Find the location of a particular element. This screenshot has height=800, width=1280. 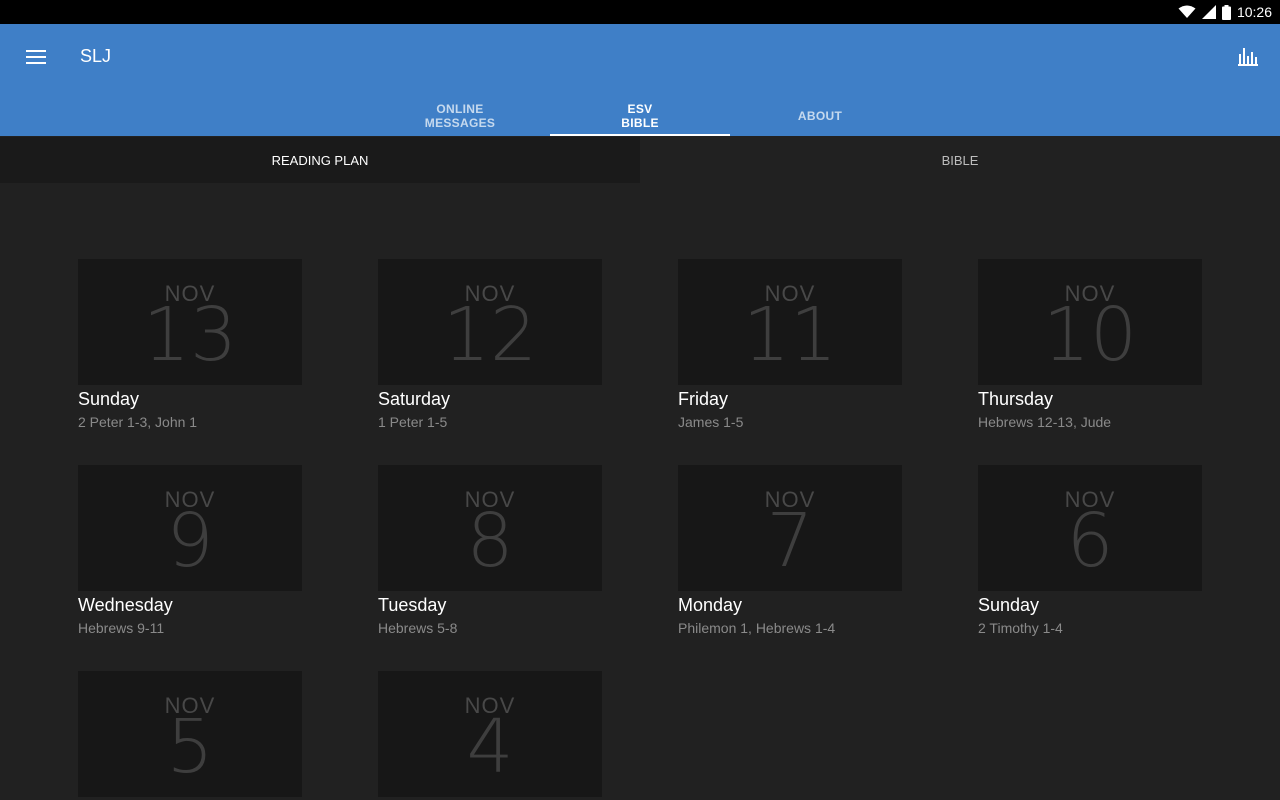

date-thumbnail: NOV 6 is located at coordinates (1090, 528).